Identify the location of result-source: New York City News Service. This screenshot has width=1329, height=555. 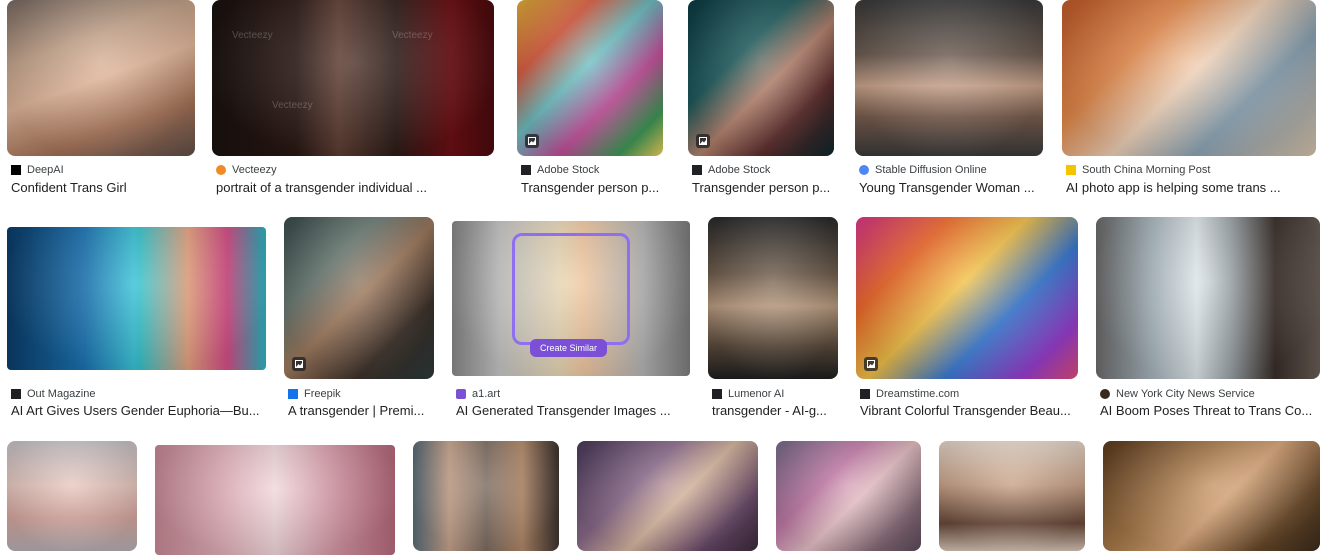
(1210, 394).